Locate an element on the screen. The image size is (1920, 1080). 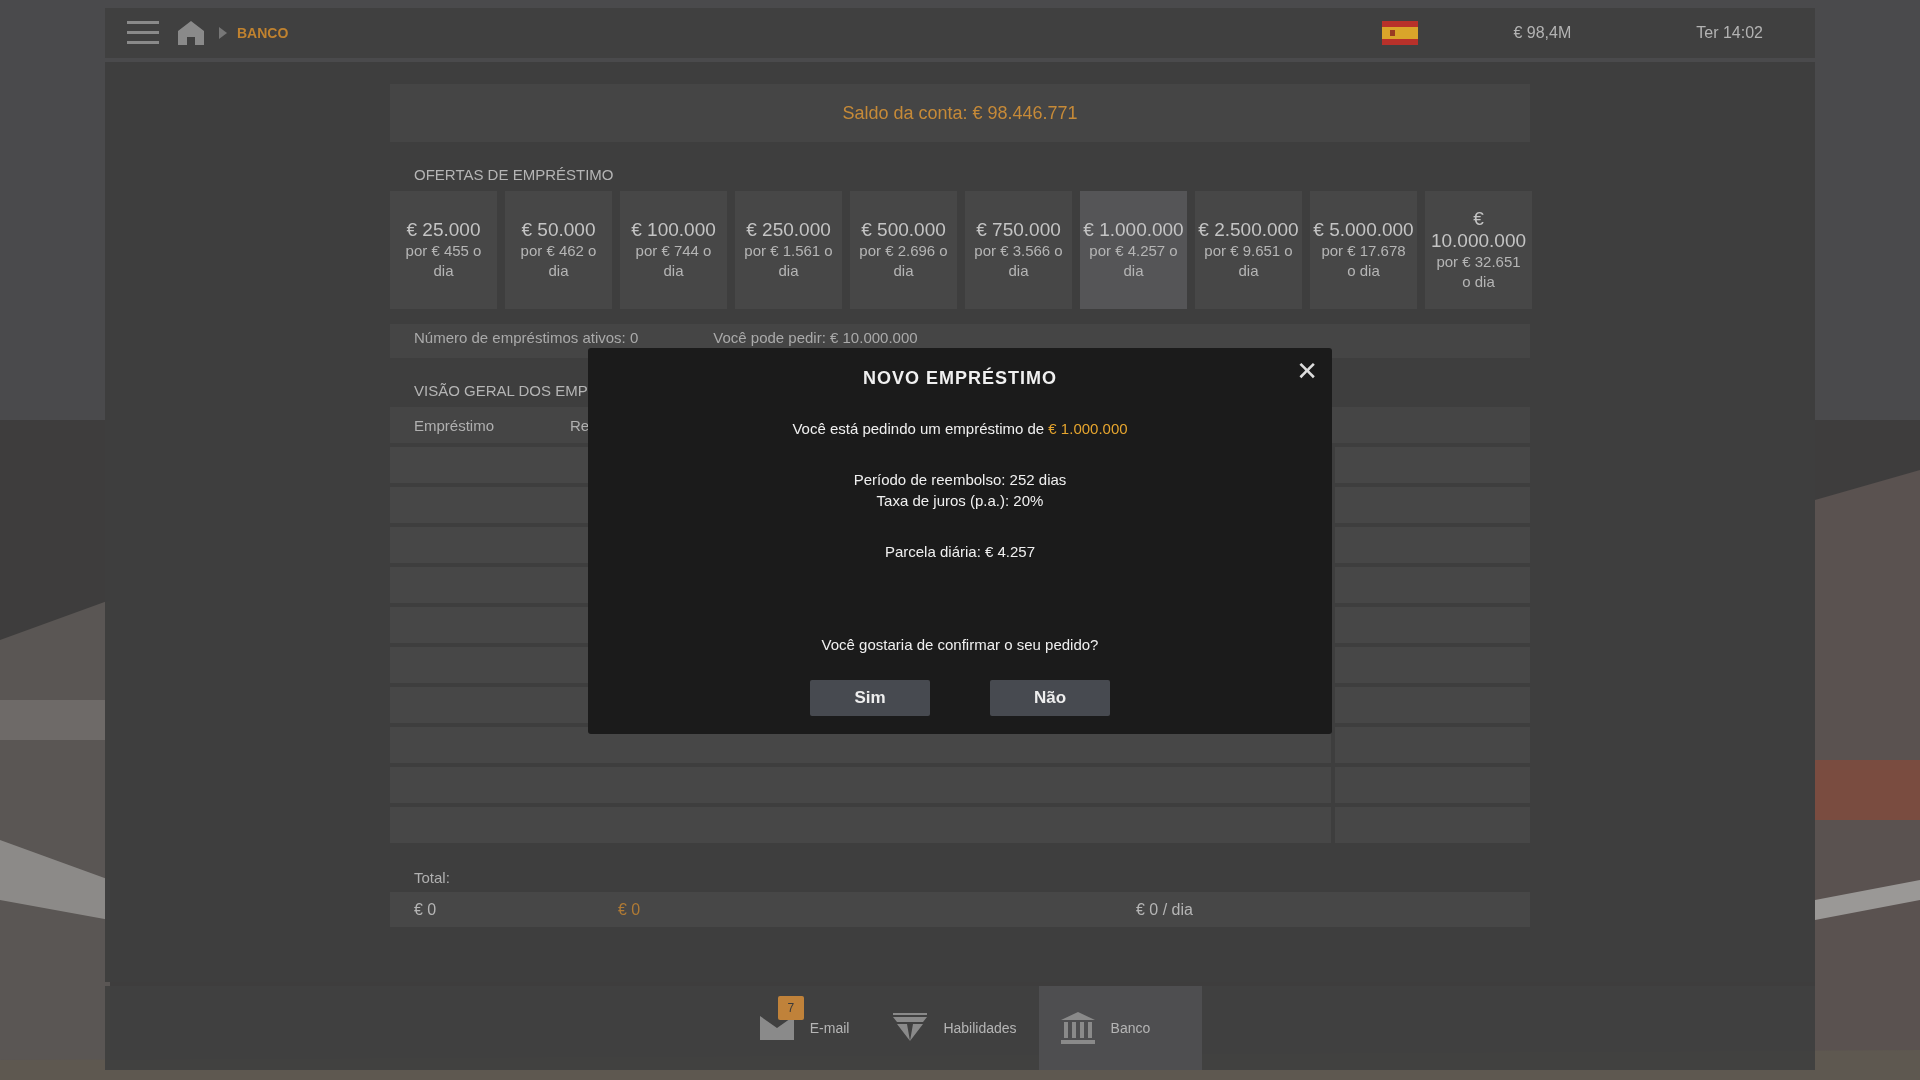
section-title: OFERTAS DE EMPRÉSTIMO is located at coordinates (514, 174).